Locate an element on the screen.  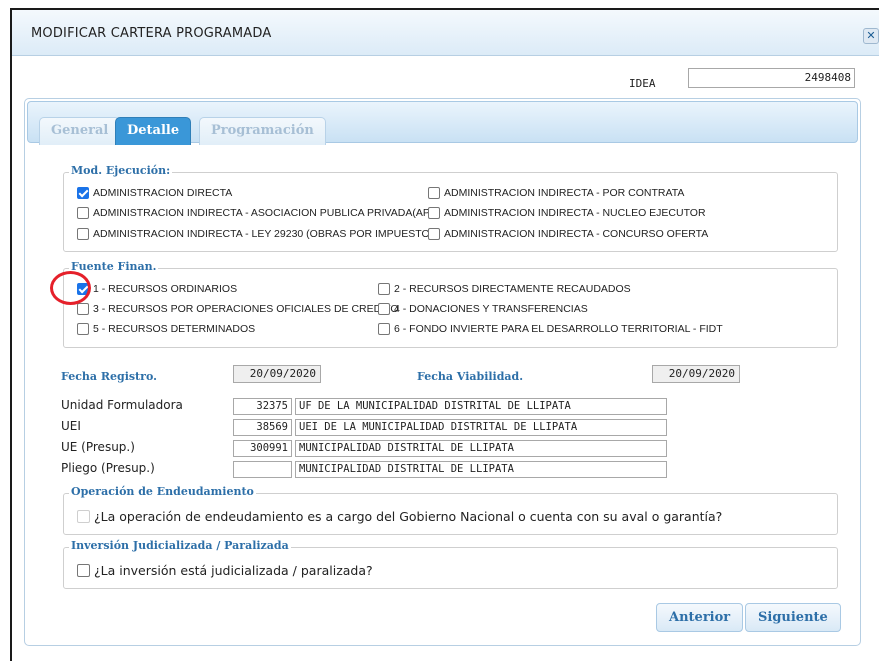
idea-field: 2498408 is located at coordinates (771, 78).